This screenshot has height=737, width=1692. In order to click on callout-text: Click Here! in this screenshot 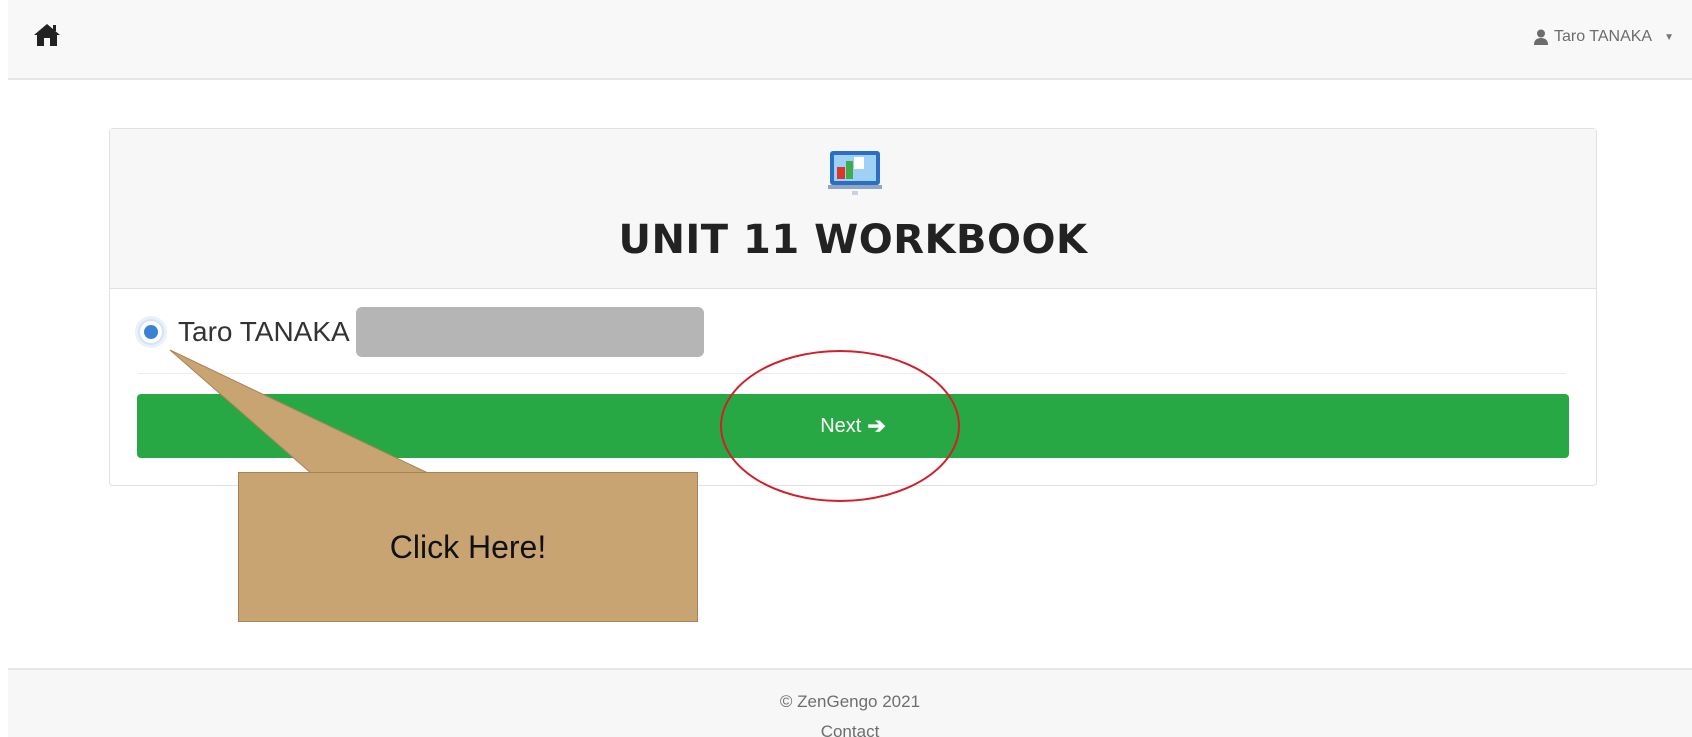, I will do `click(468, 546)`.